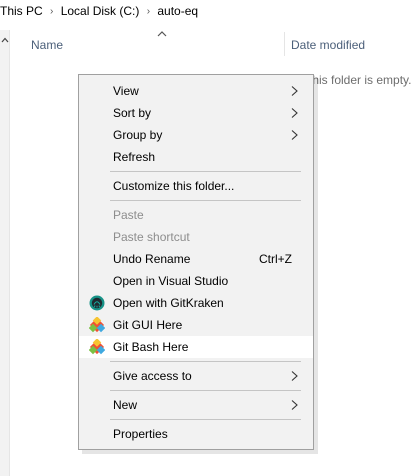  Describe the element at coordinates (47, 45) in the screenshot. I see `column-name: Name` at that location.